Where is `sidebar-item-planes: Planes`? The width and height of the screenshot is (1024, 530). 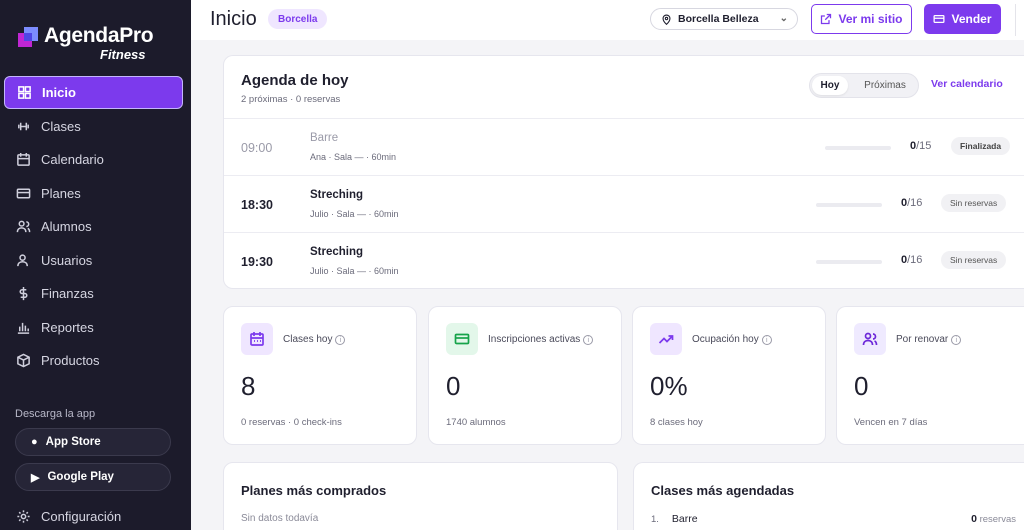 sidebar-item-planes: Planes is located at coordinates (93, 193).